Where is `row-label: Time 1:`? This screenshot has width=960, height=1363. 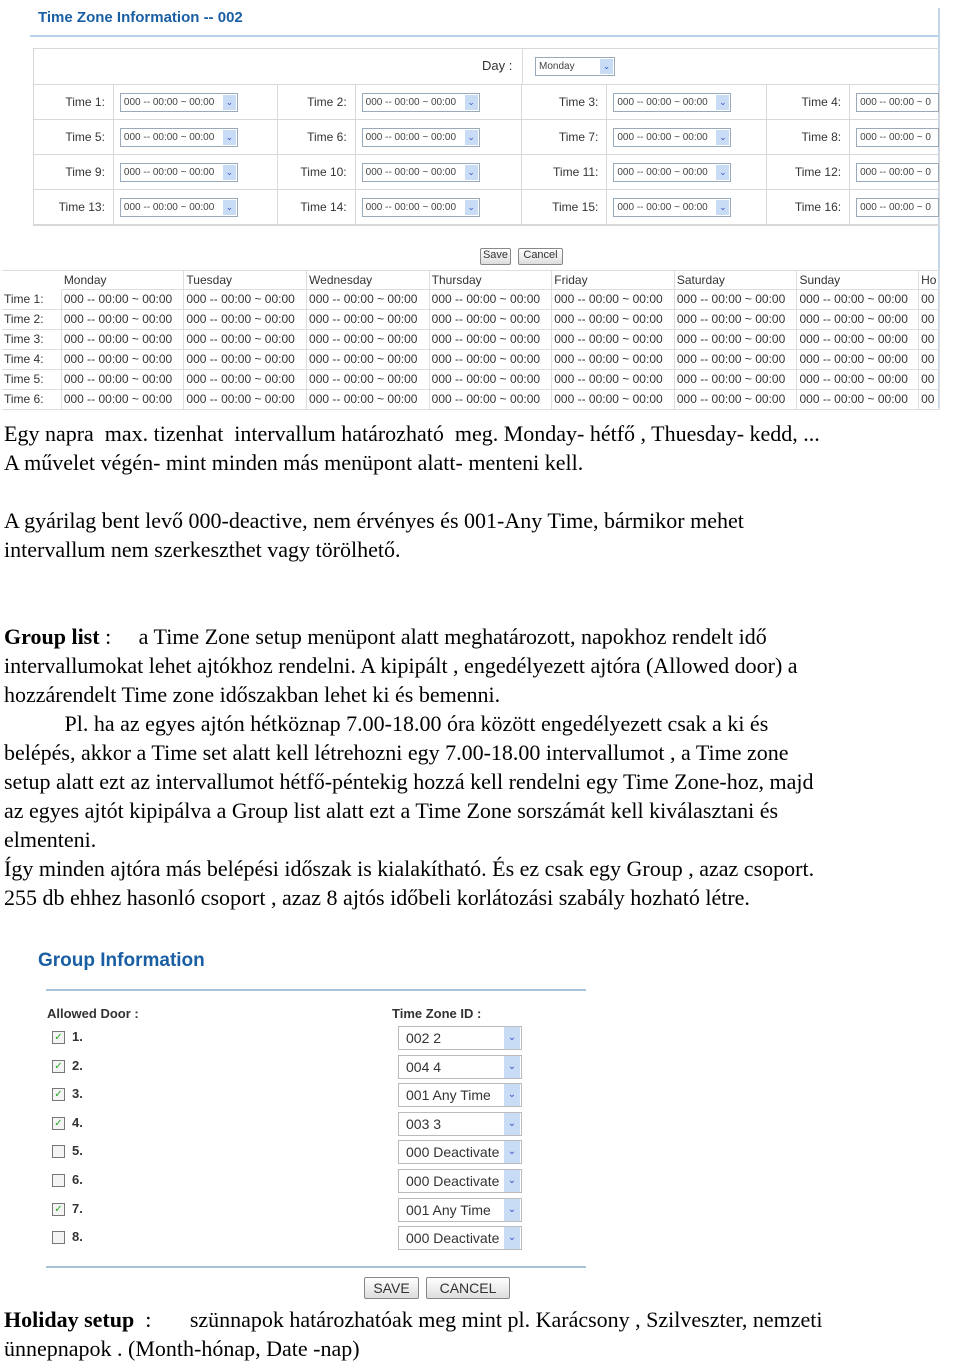
row-label: Time 1: is located at coordinates (32, 300).